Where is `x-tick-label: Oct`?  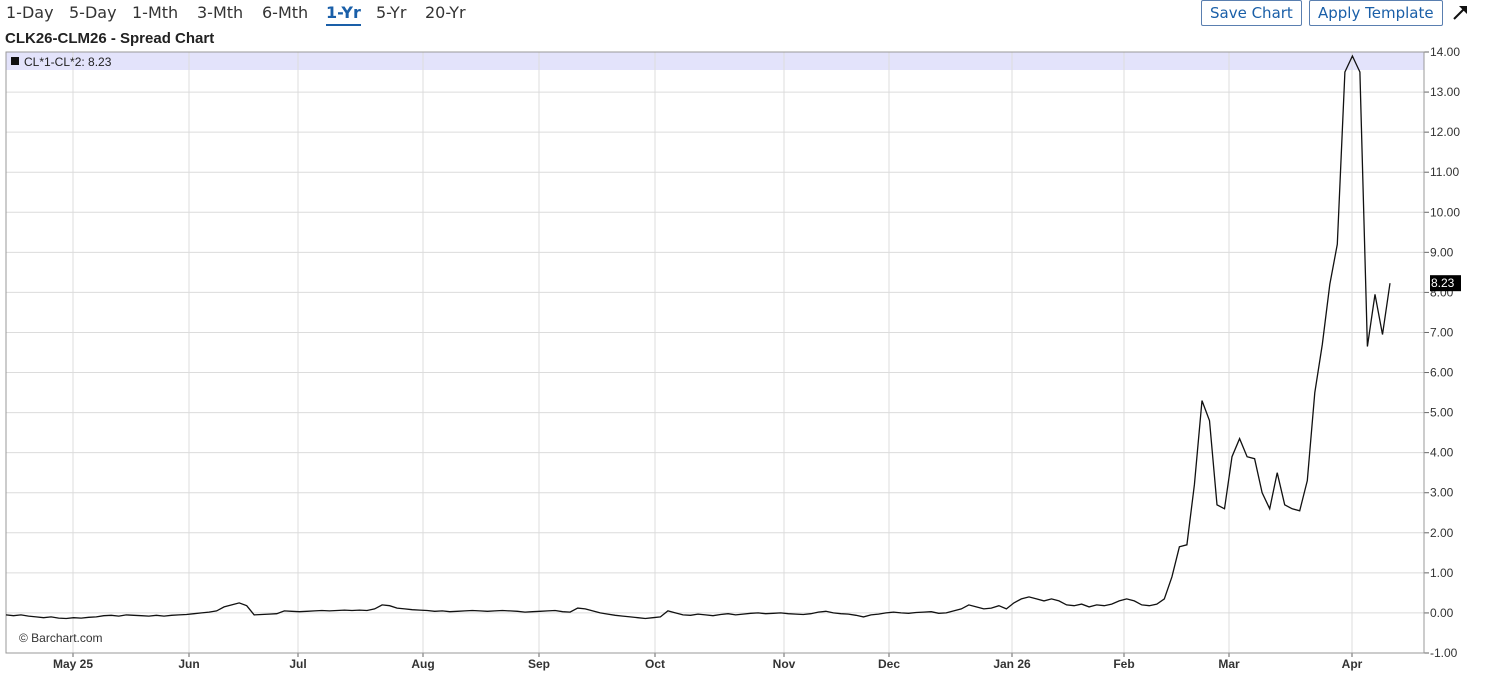 x-tick-label: Oct is located at coordinates (655, 664).